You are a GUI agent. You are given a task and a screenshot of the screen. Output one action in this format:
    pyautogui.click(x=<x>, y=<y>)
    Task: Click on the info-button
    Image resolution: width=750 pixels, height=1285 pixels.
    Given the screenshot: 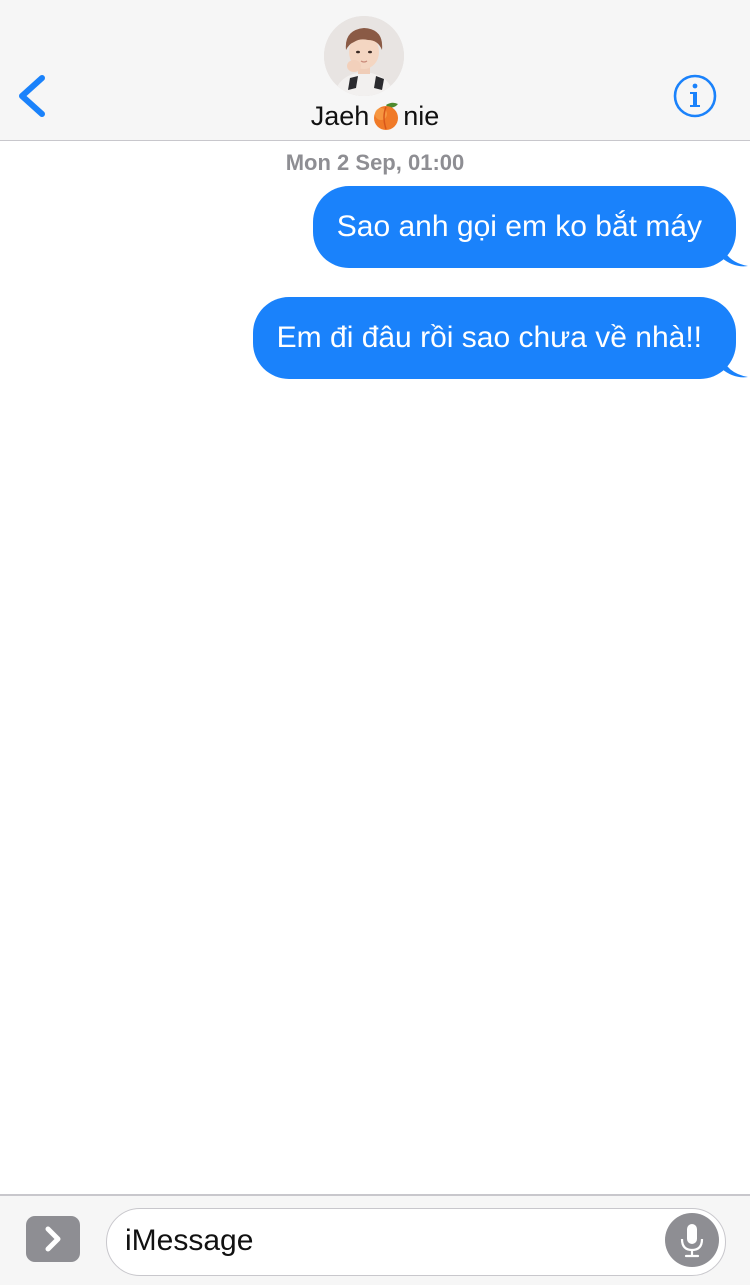 What is the action you would take?
    pyautogui.click(x=695, y=96)
    